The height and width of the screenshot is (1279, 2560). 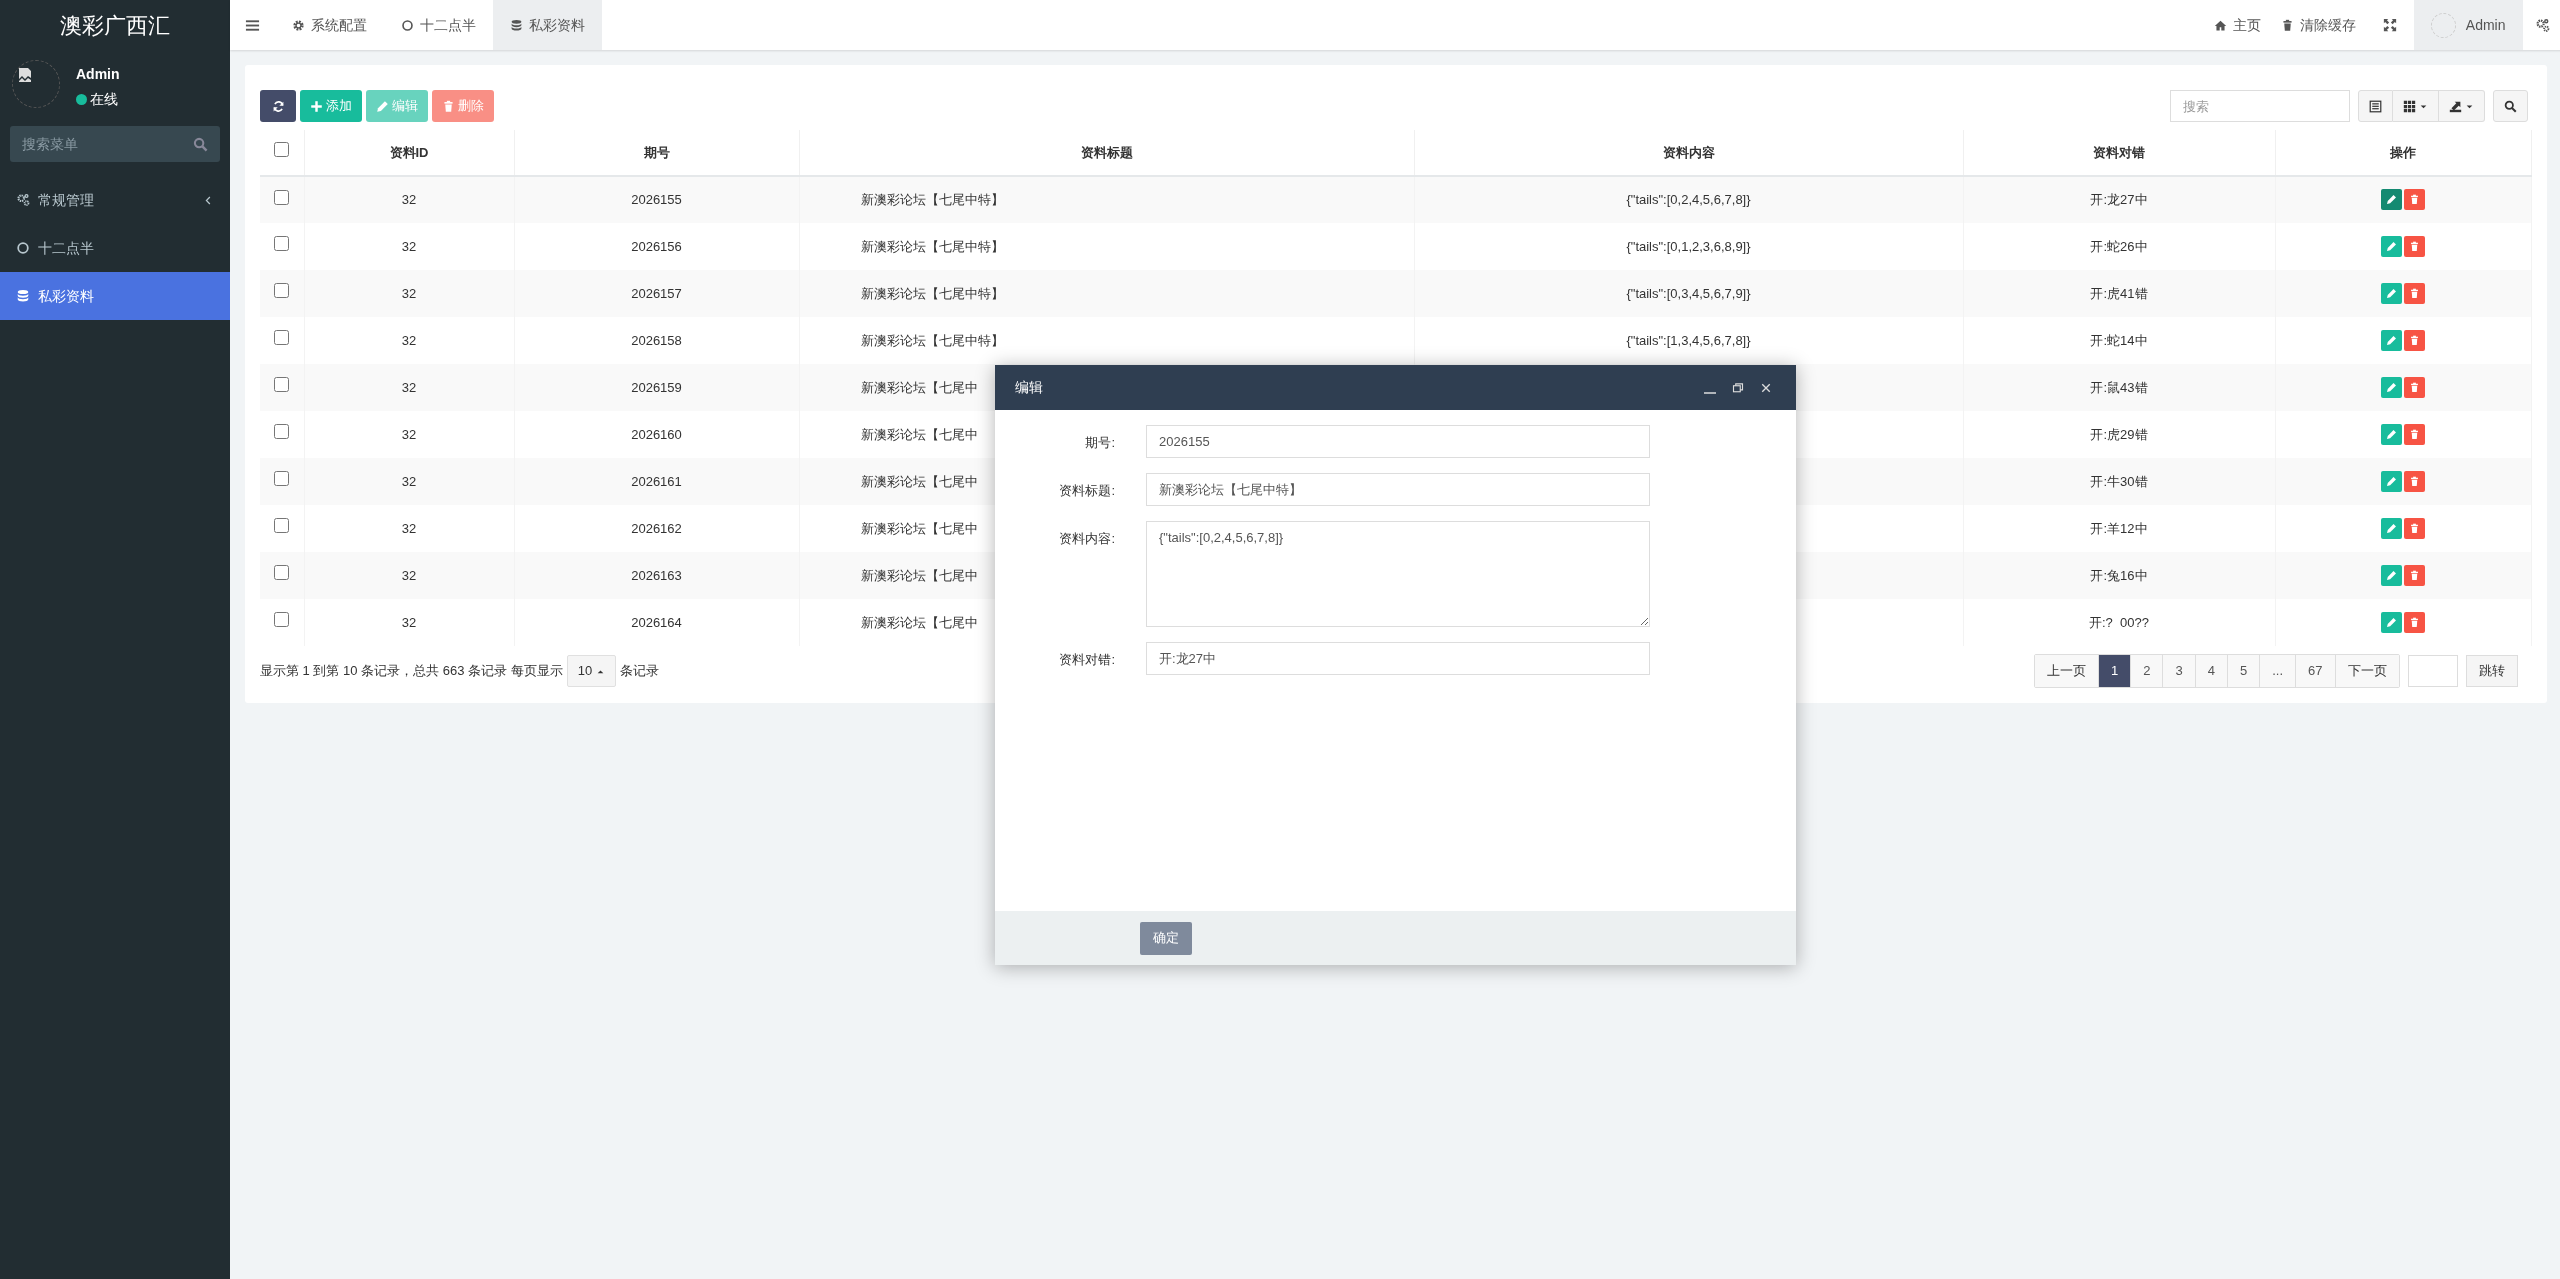 What do you see at coordinates (656, 152) in the screenshot?
I see `column-header: 期号` at bounding box center [656, 152].